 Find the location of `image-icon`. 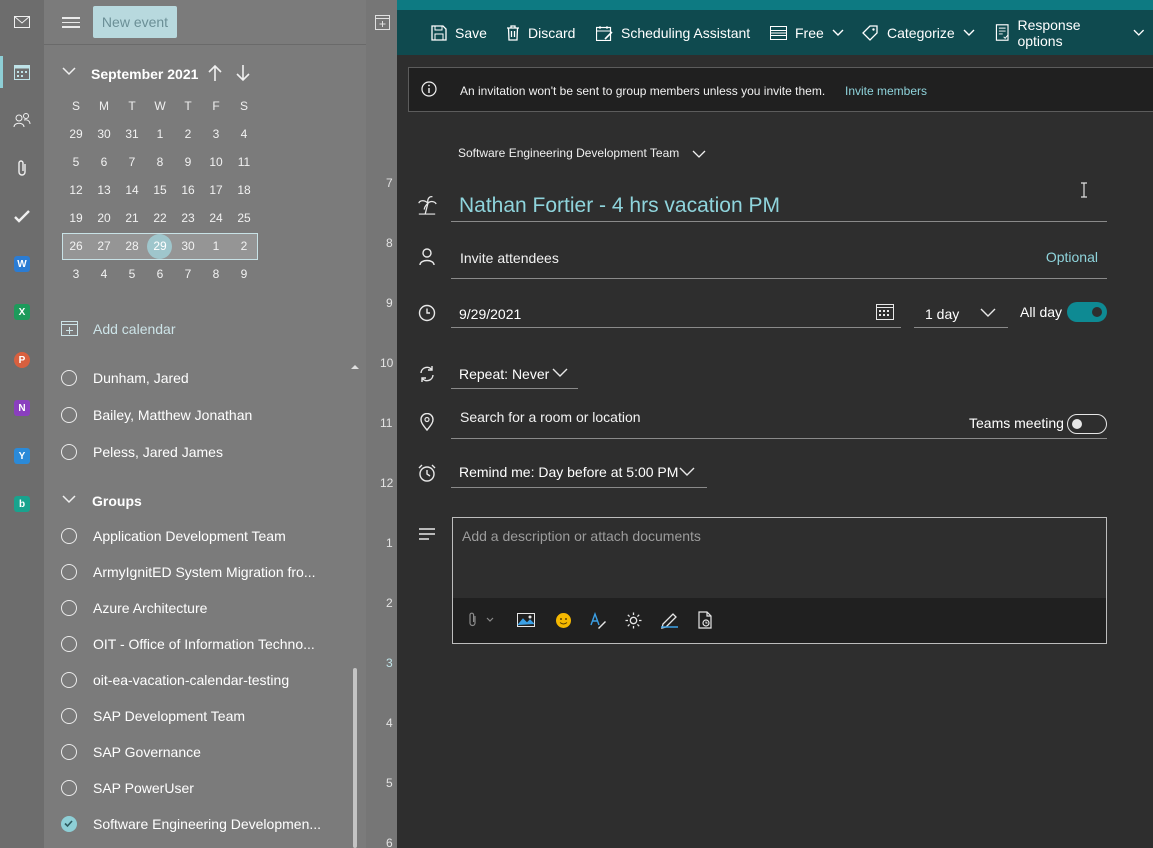

image-icon is located at coordinates (526, 620).